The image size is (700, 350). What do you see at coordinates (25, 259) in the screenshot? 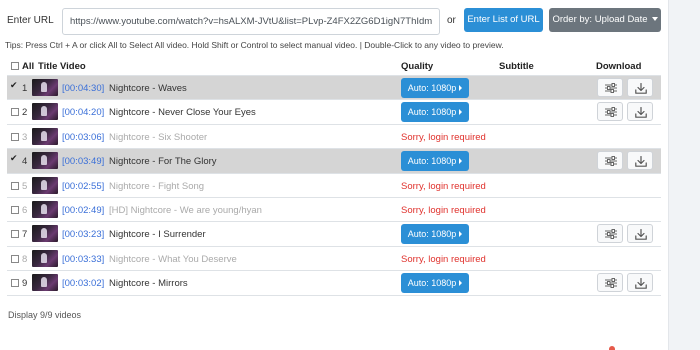
I see `row-number: 8` at bounding box center [25, 259].